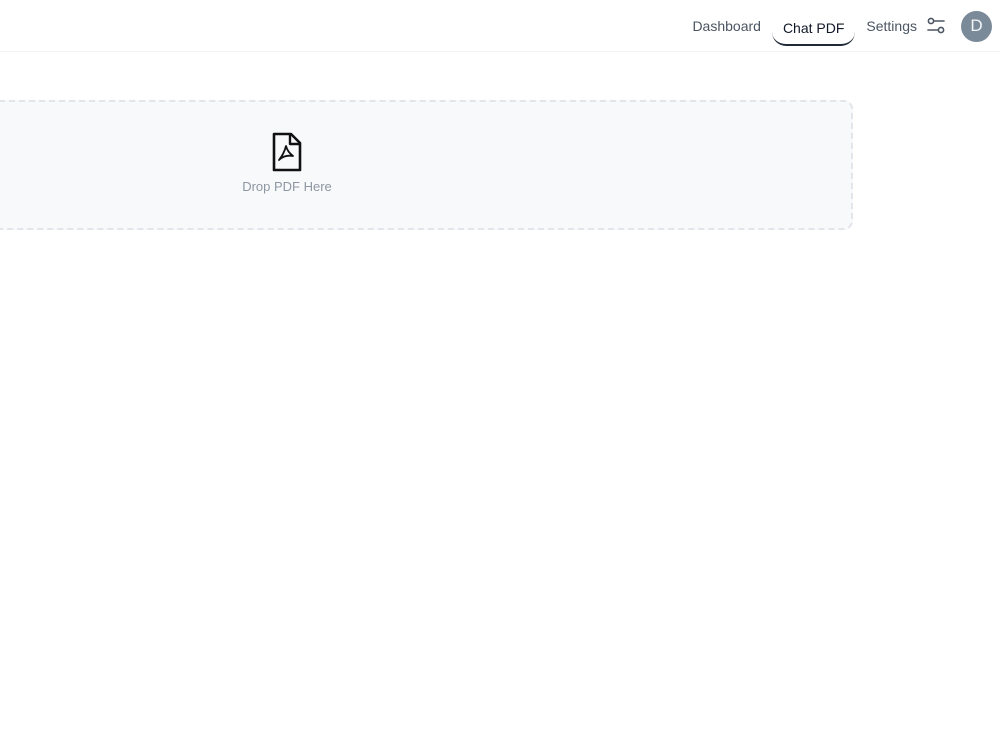 The image size is (1000, 750). What do you see at coordinates (287, 152) in the screenshot?
I see `pdf-file-icon` at bounding box center [287, 152].